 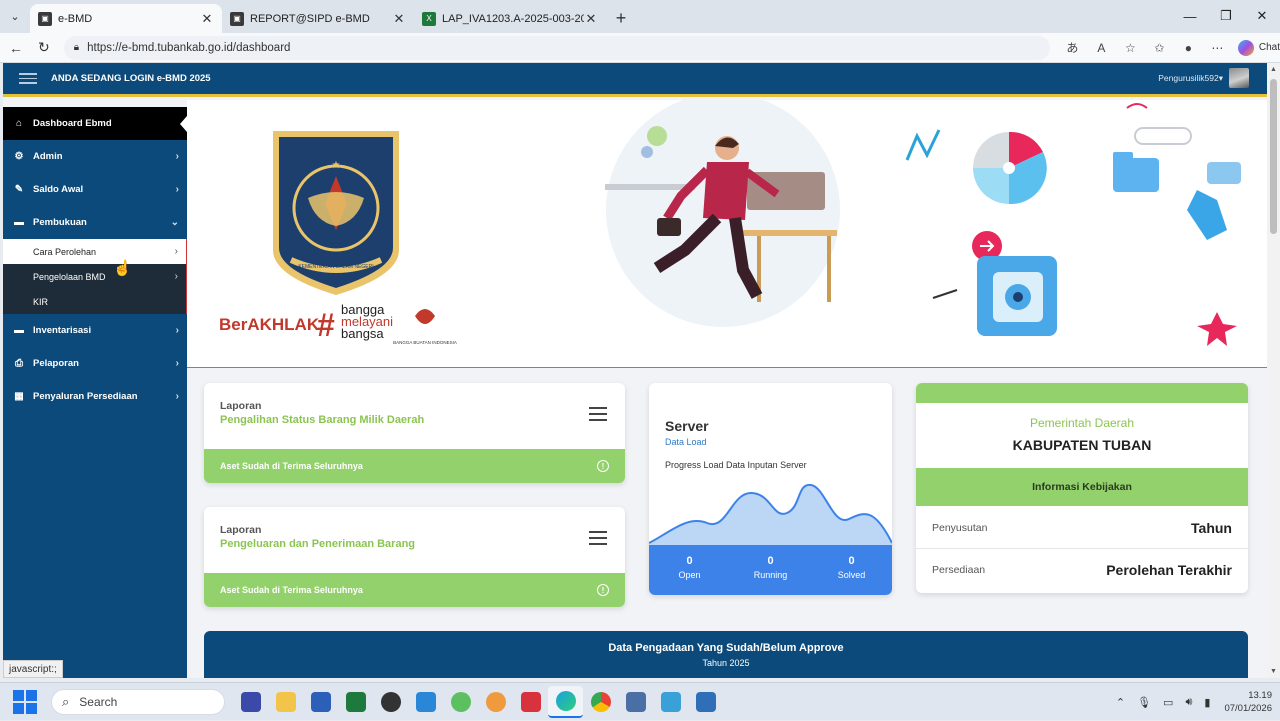 What do you see at coordinates (1273, 671) in the screenshot?
I see `scroll-down-icon: ▼` at bounding box center [1273, 671].